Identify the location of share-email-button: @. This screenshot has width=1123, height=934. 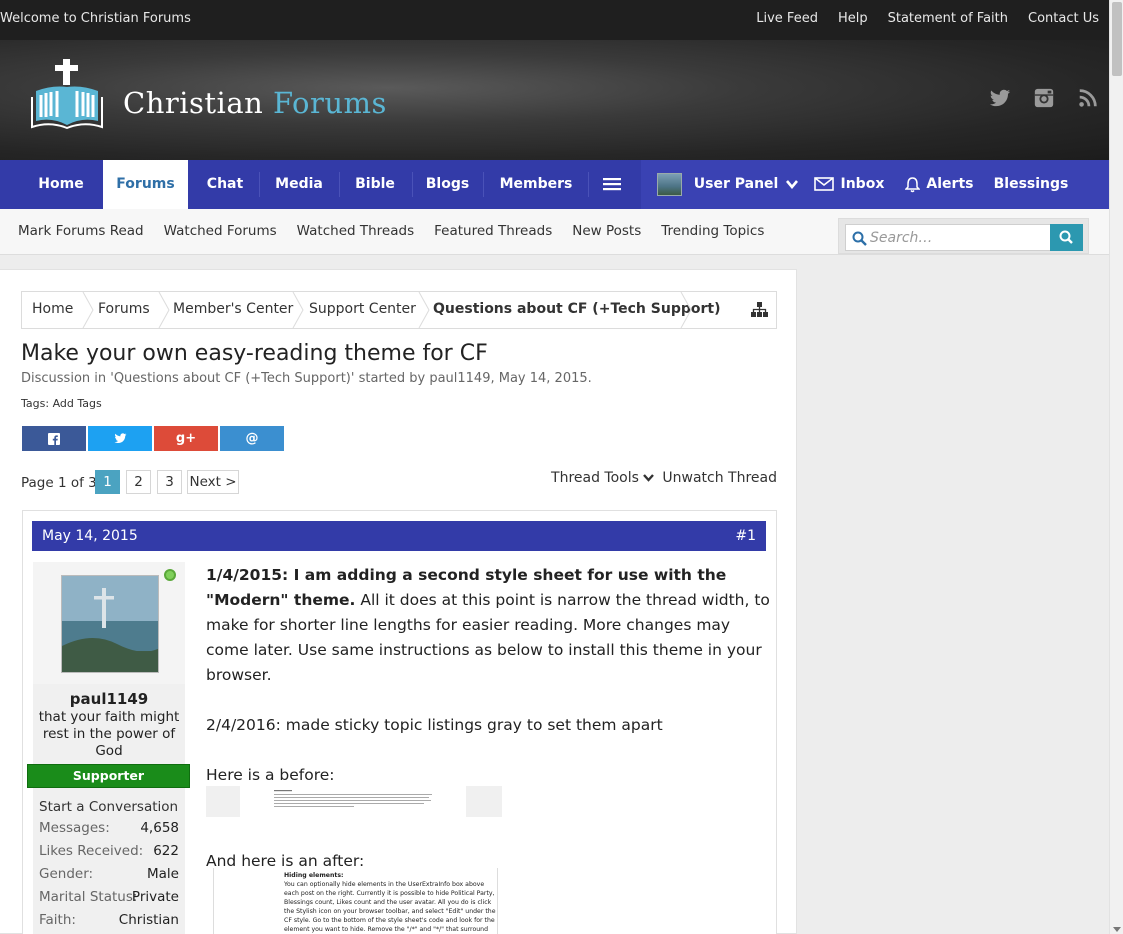
(252, 438).